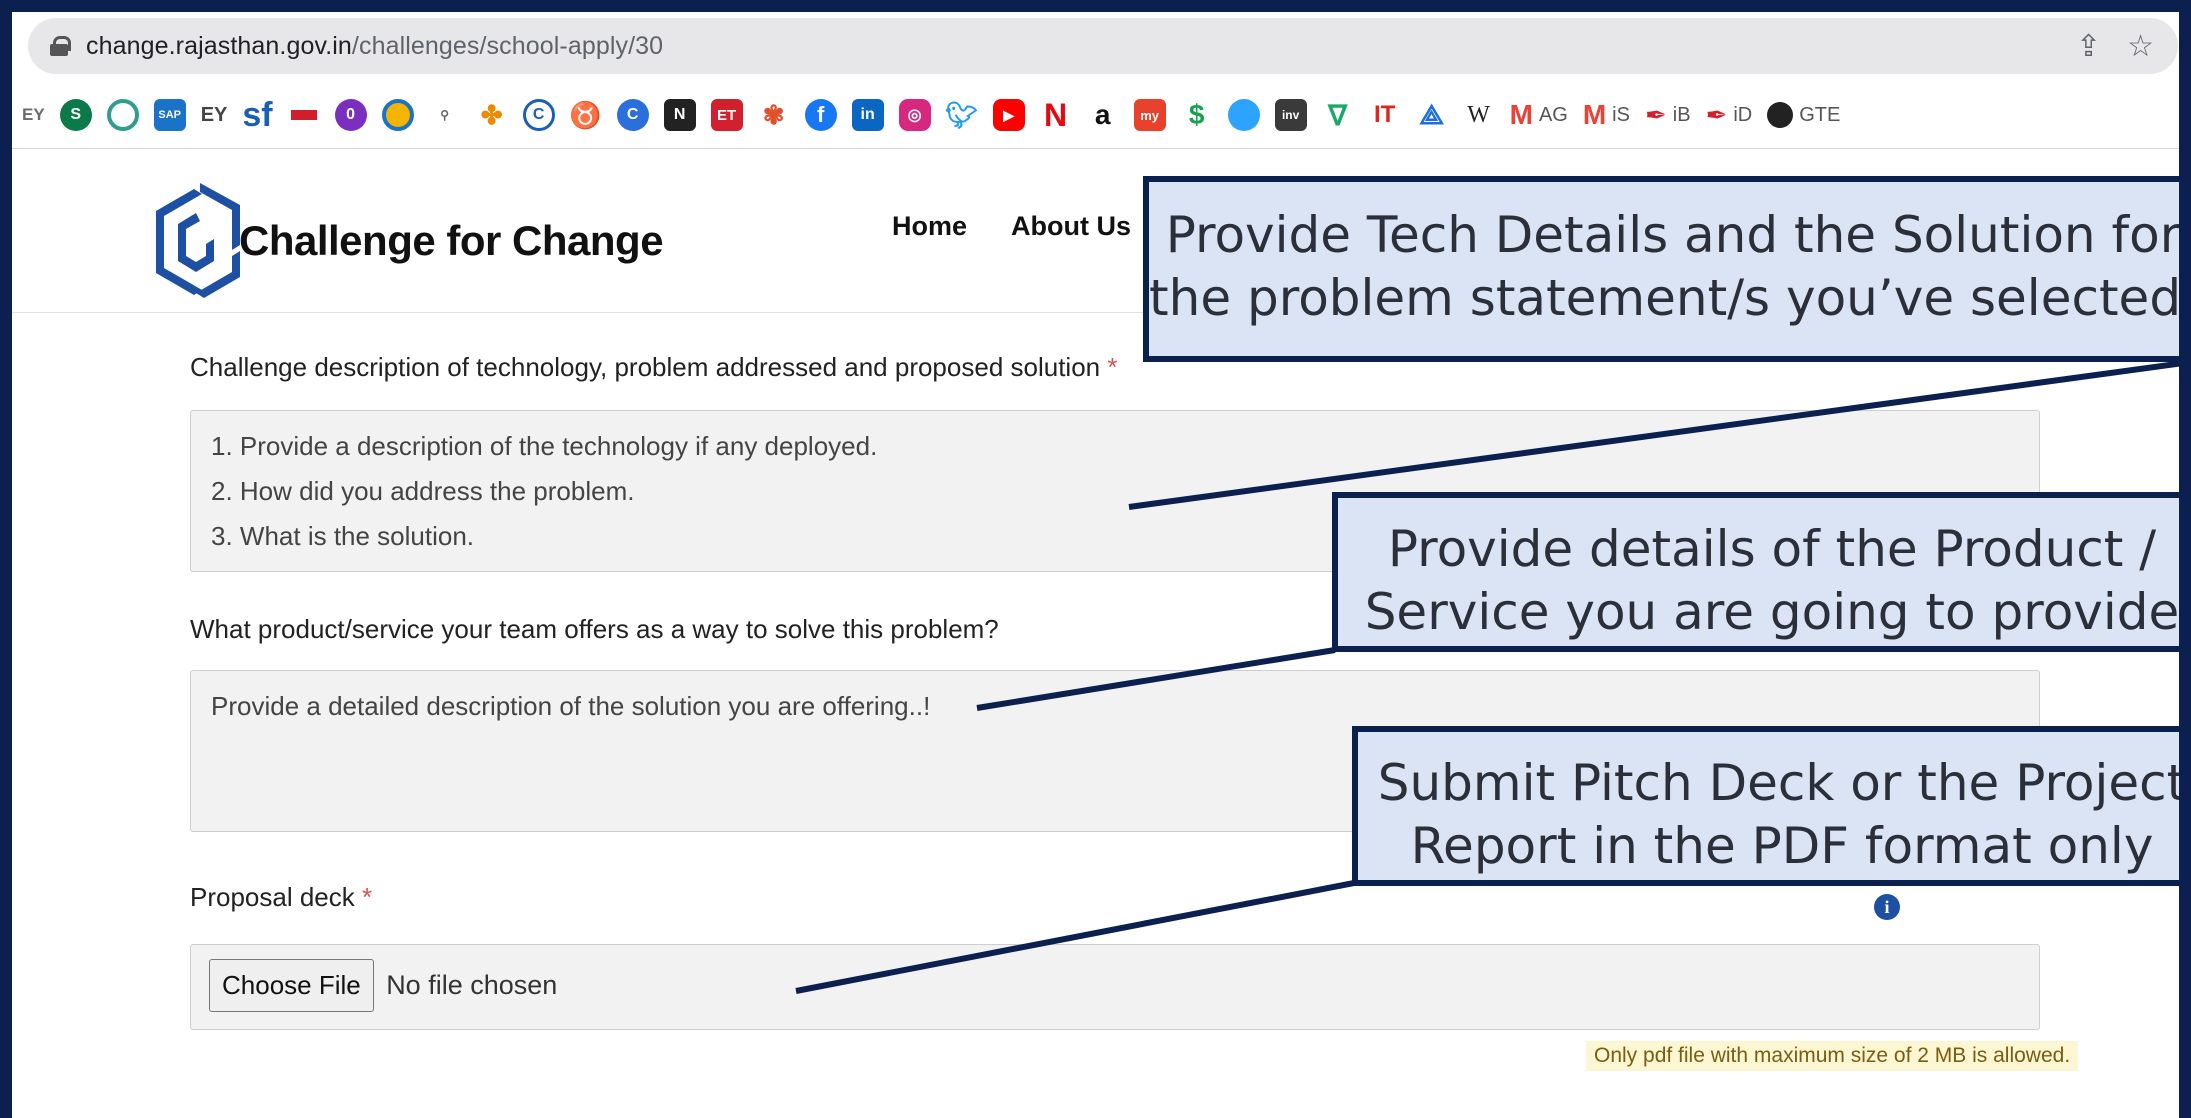 This screenshot has height=1118, width=2191. I want to click on leader-line-deck, so click(1075, 937).